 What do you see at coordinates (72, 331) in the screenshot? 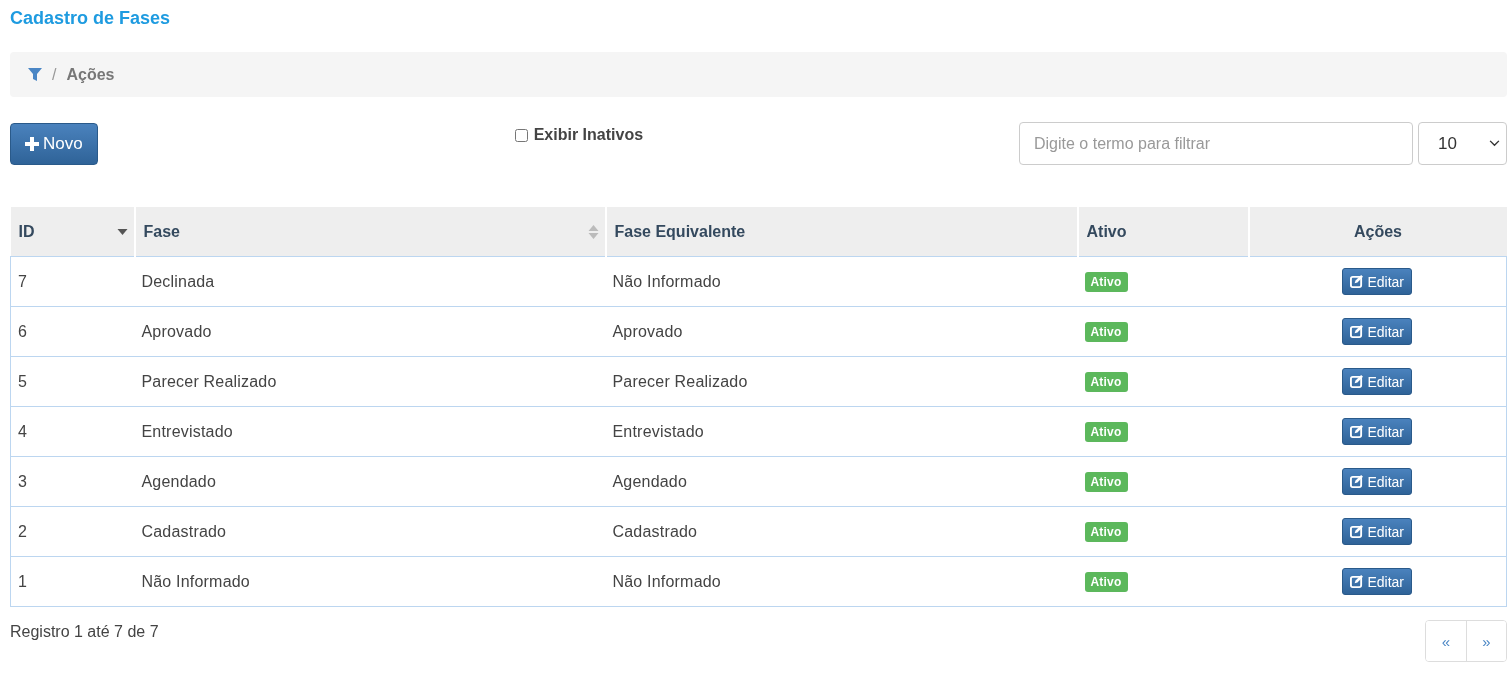
I see `table-cell: 6` at bounding box center [72, 331].